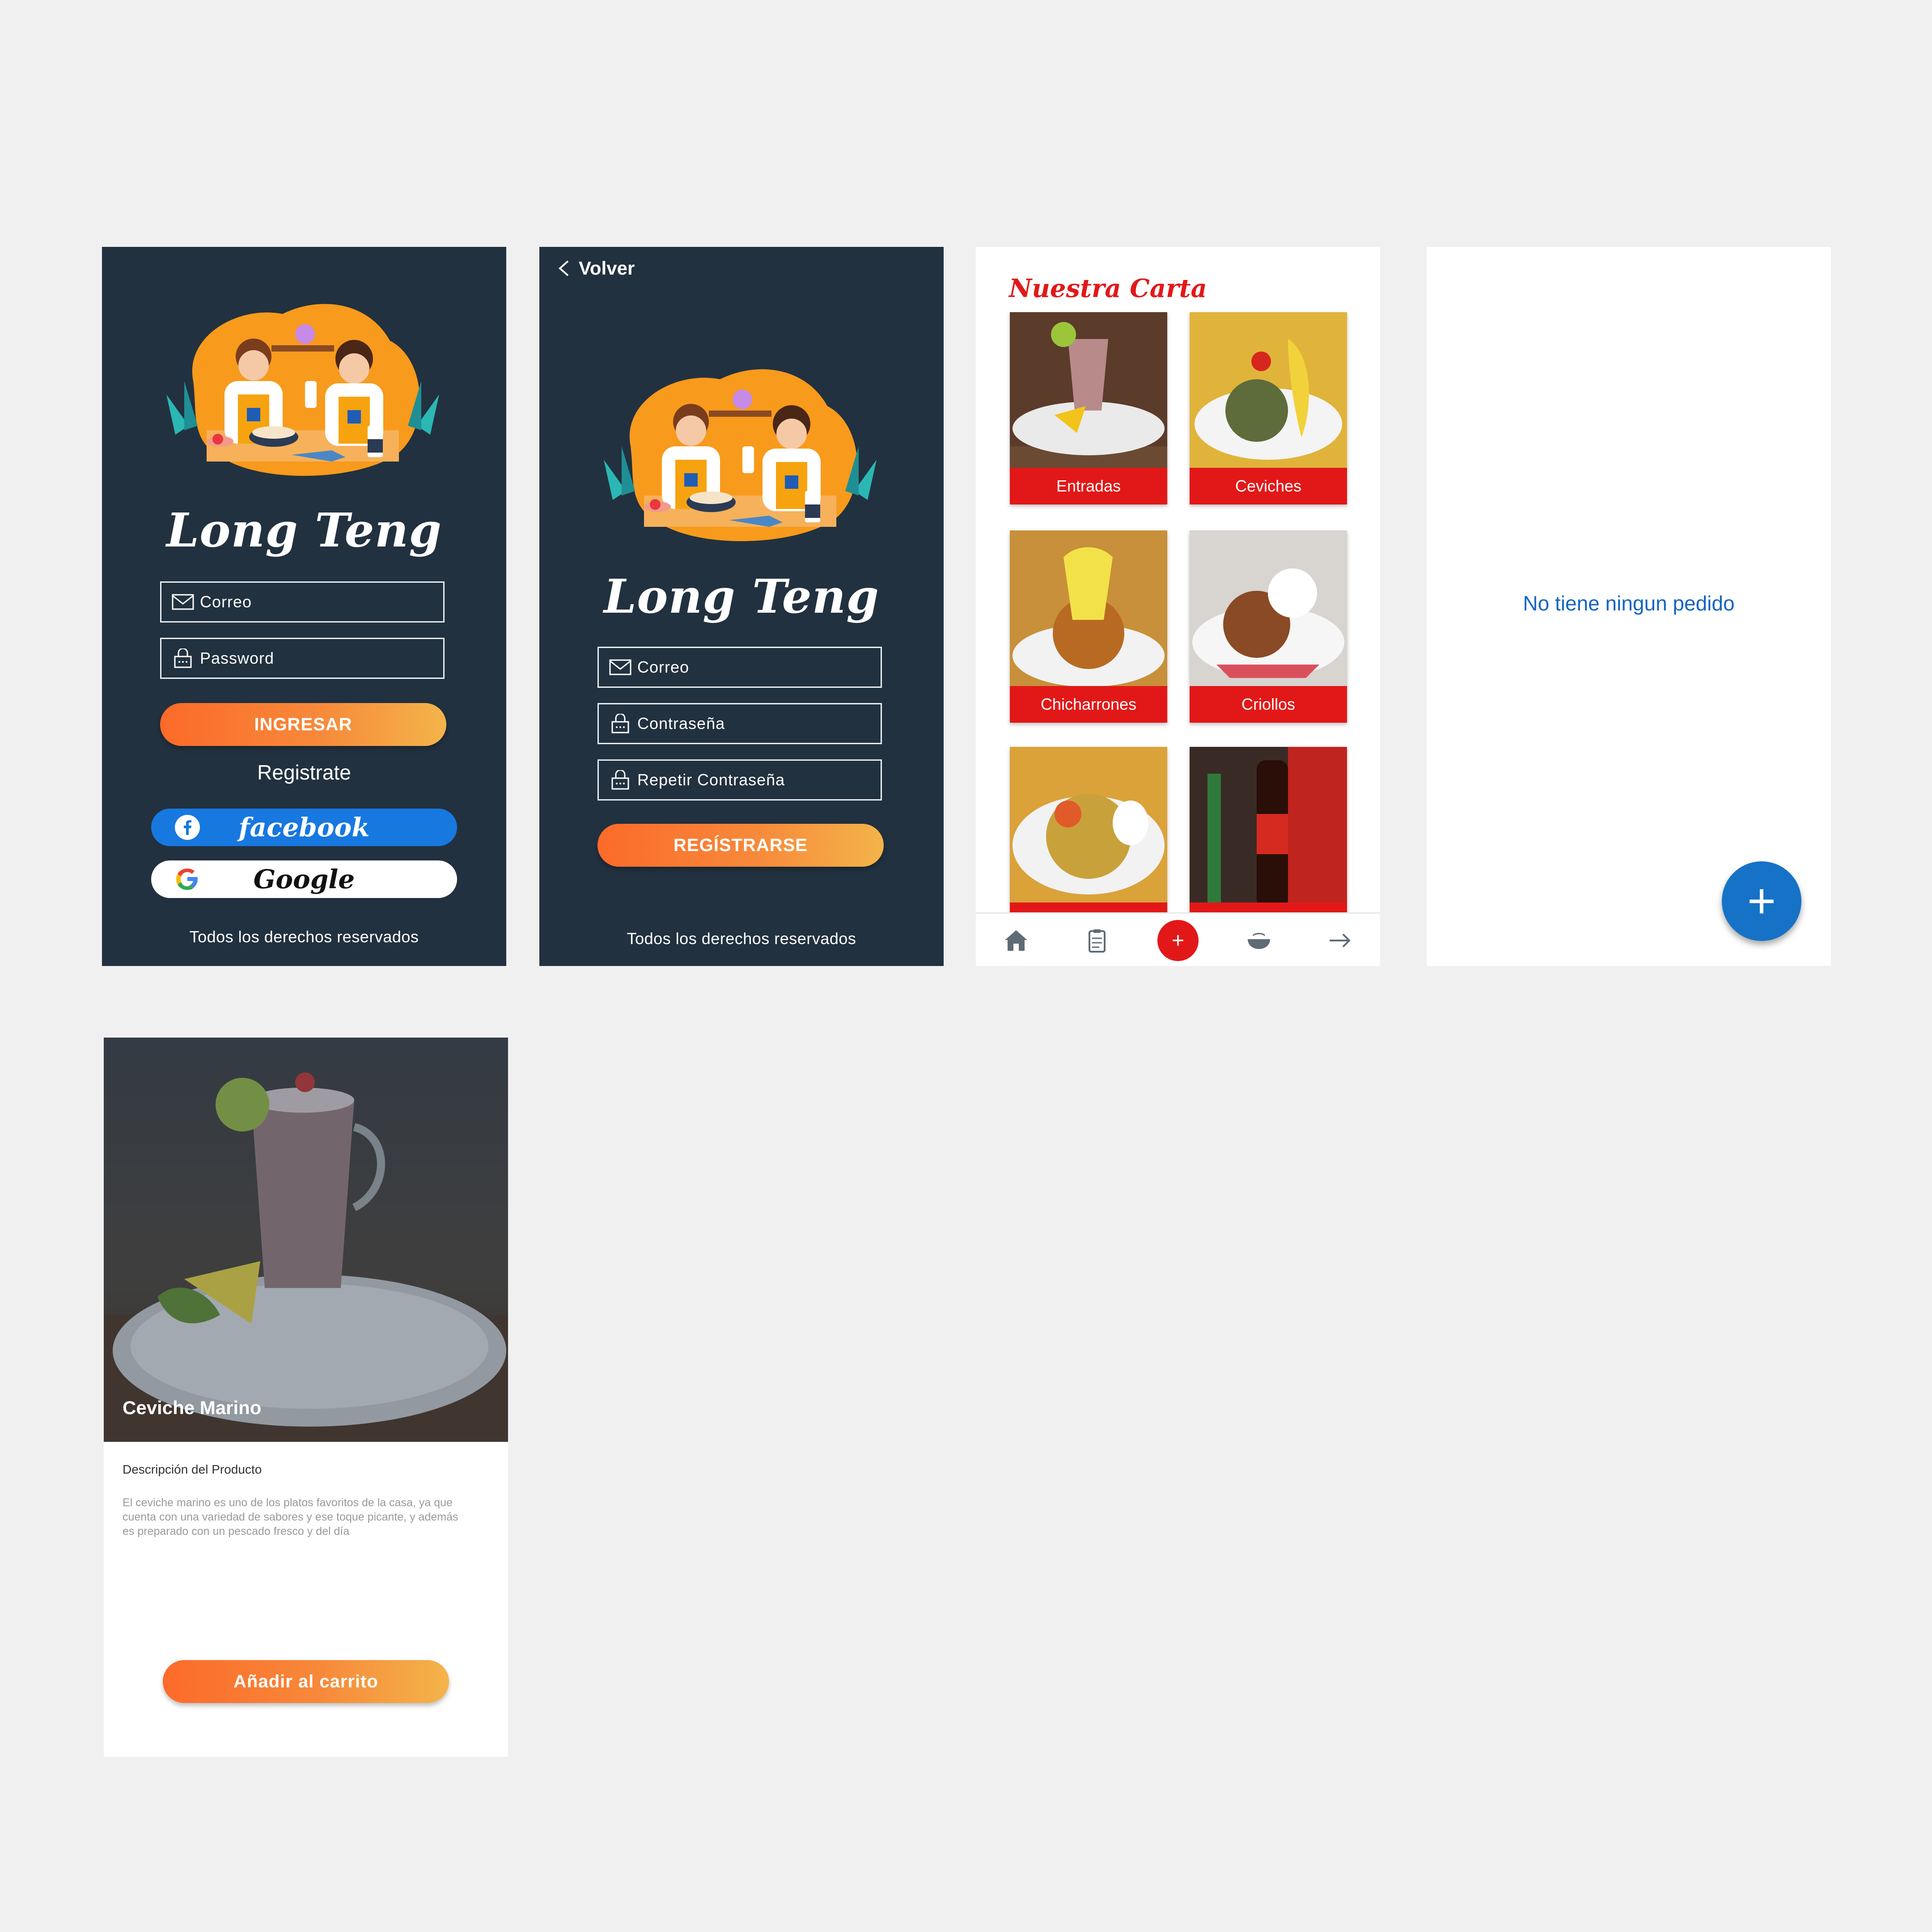 The image size is (1932, 1932). I want to click on bottom-nav: +, so click(1178, 939).